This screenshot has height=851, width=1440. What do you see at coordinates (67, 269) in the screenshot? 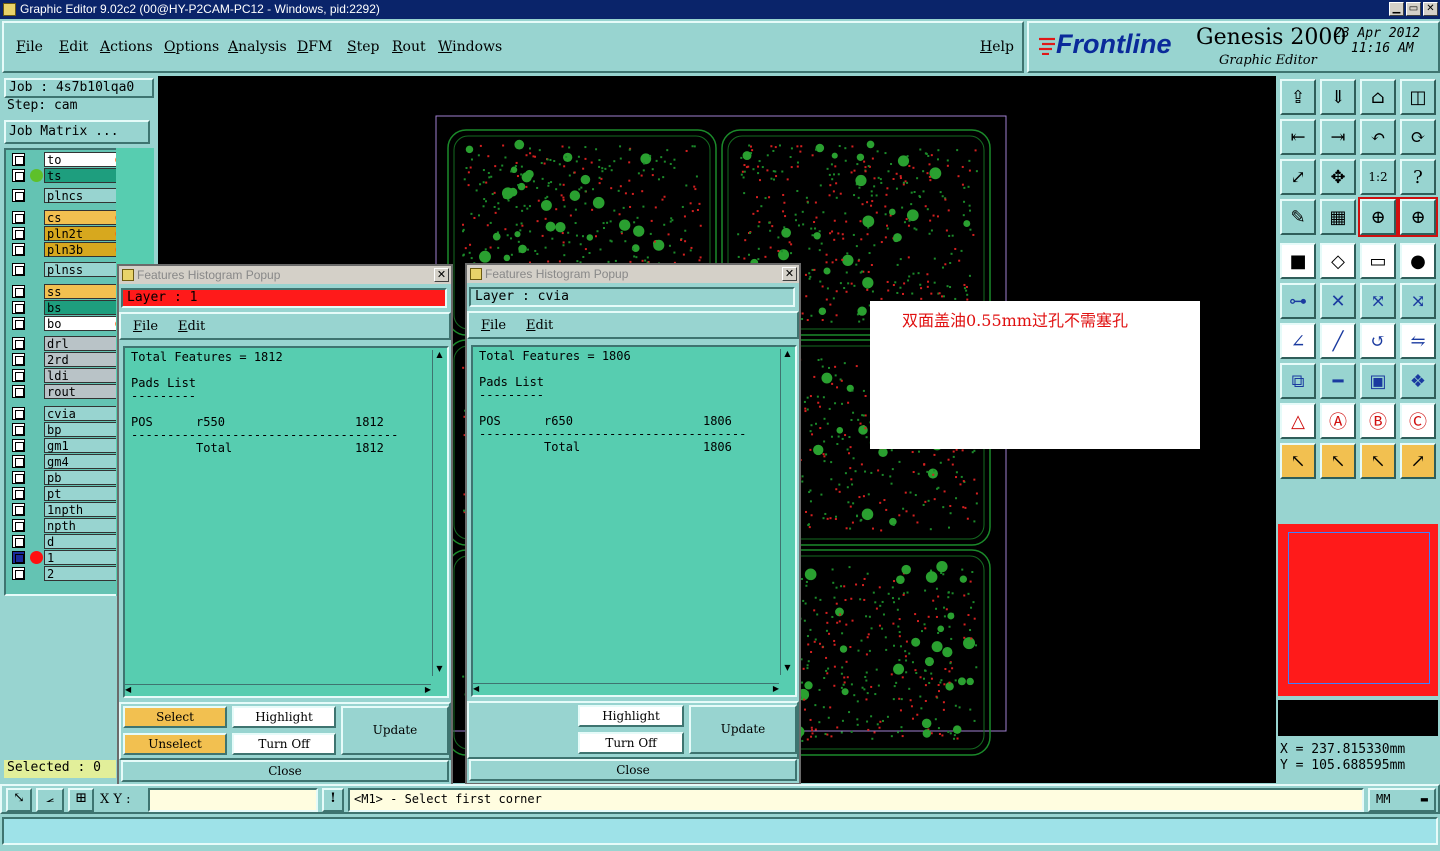
I see `layer-row: plnss` at bounding box center [67, 269].